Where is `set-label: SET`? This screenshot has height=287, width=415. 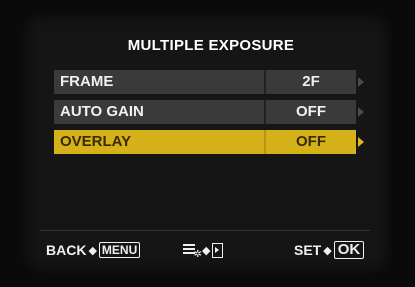 set-label: SET is located at coordinates (308, 250).